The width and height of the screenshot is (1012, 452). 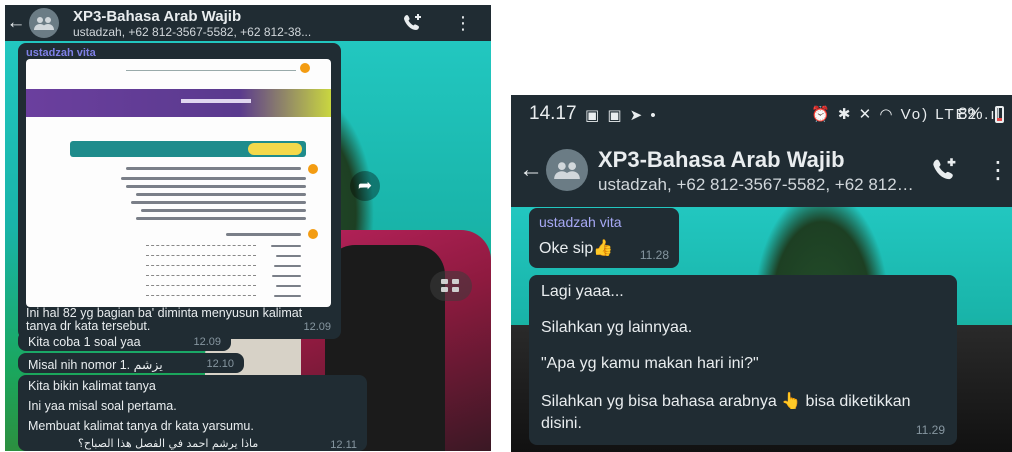 I want to click on battery-level: 8%, so click(x=970, y=113).